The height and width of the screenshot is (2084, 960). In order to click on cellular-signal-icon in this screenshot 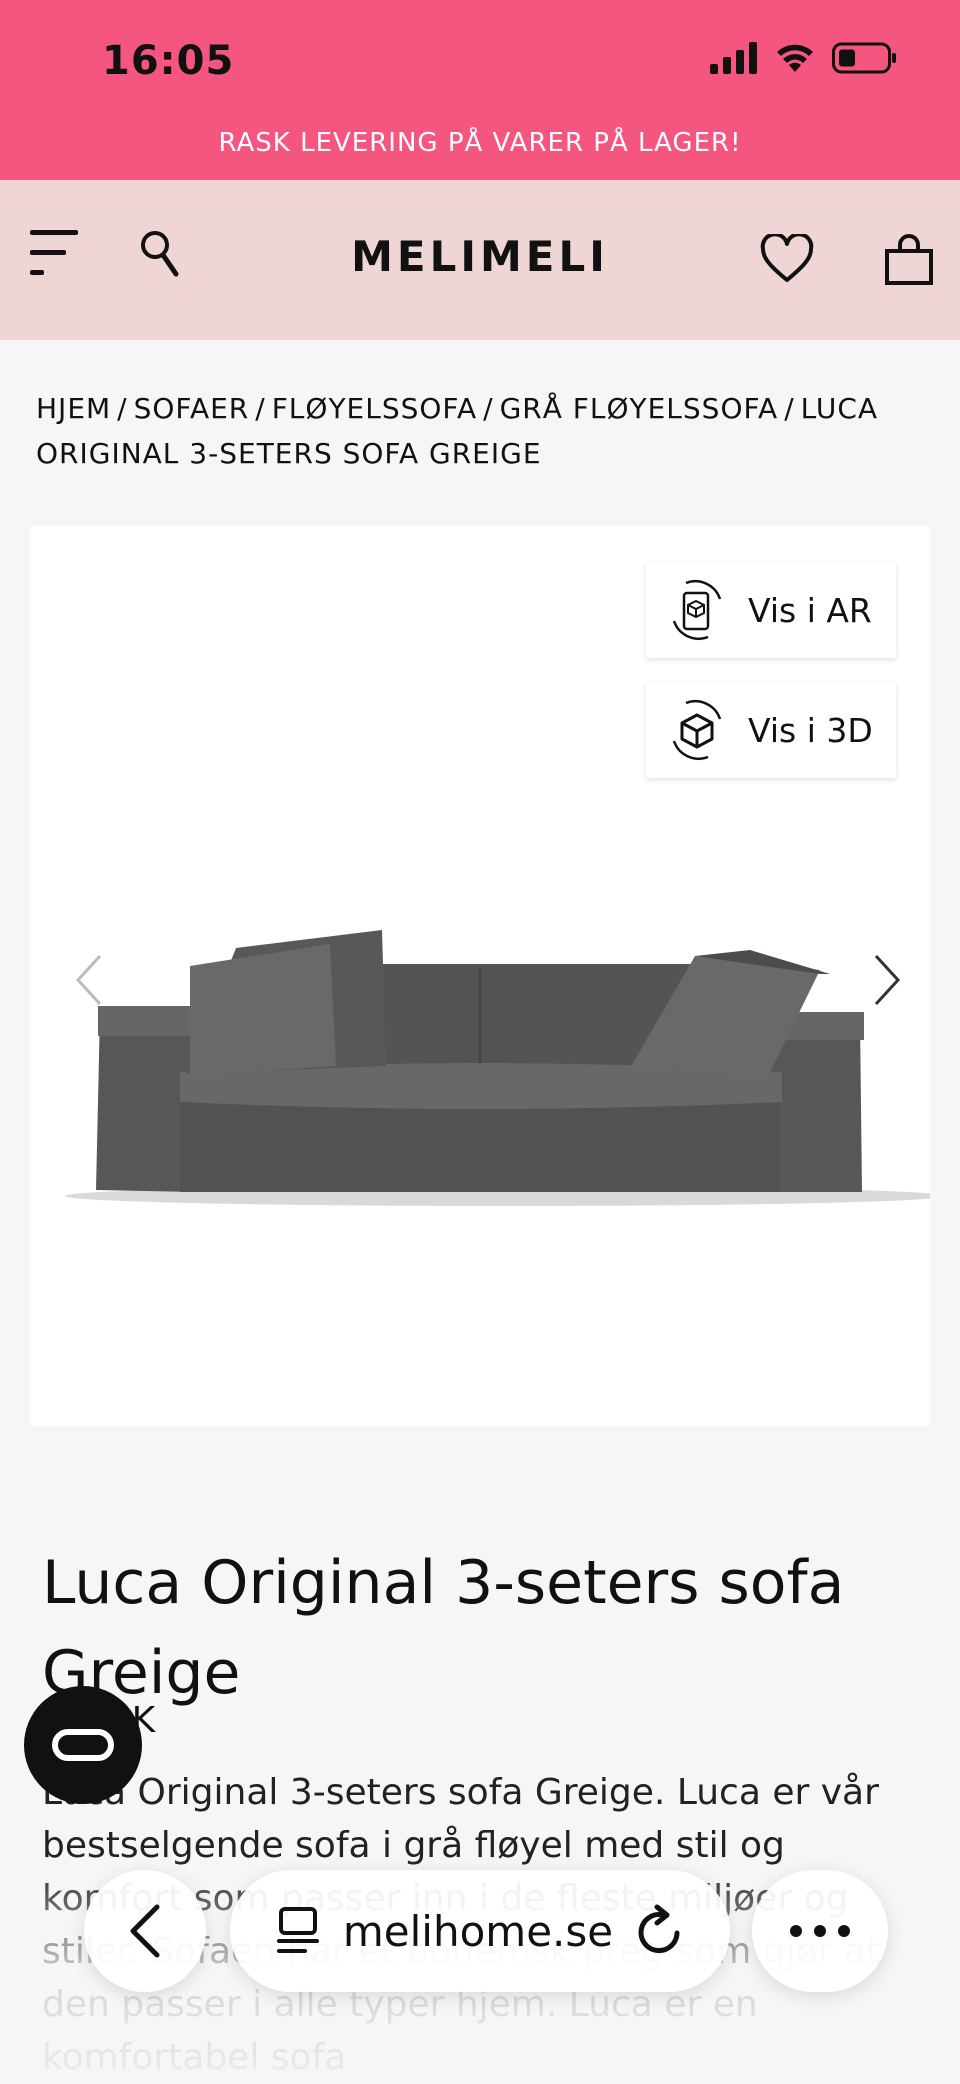, I will do `click(733, 58)`.